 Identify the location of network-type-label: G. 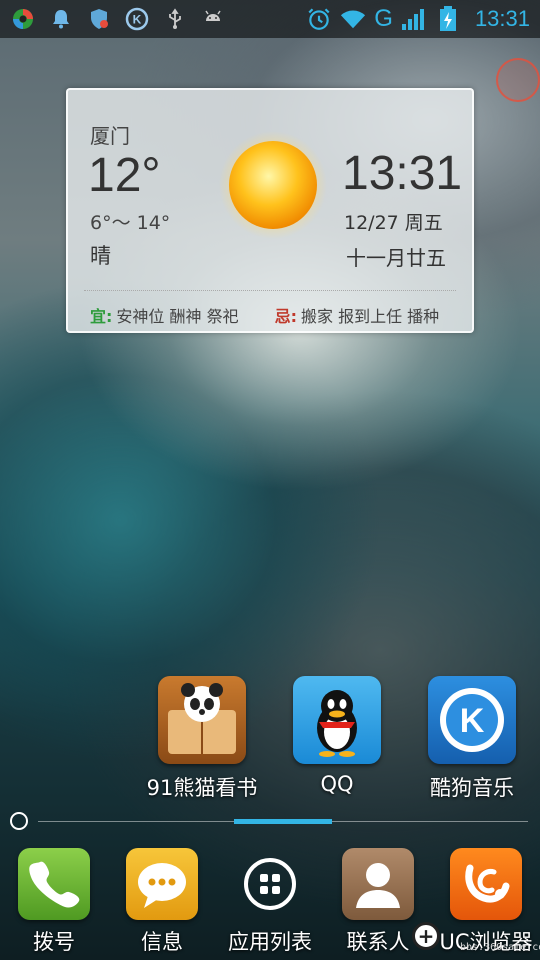
(383, 18).